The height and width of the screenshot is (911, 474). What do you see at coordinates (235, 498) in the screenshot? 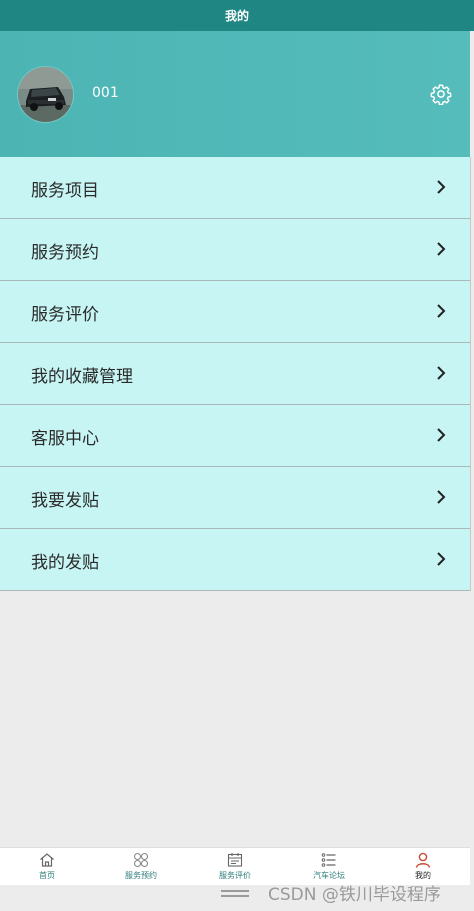
I see `menu-item-new-post: 我要发贴` at bounding box center [235, 498].